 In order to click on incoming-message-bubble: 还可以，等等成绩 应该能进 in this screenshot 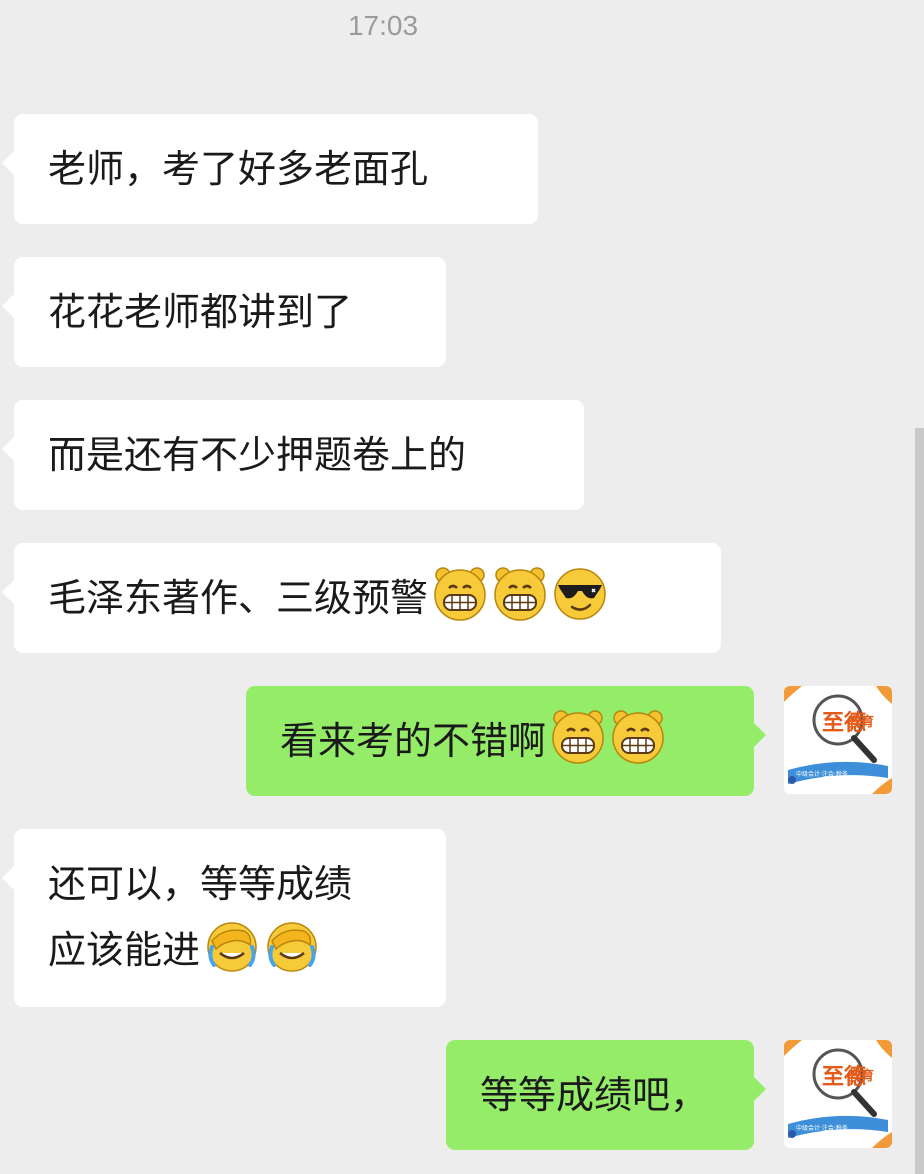, I will do `click(224, 918)`.